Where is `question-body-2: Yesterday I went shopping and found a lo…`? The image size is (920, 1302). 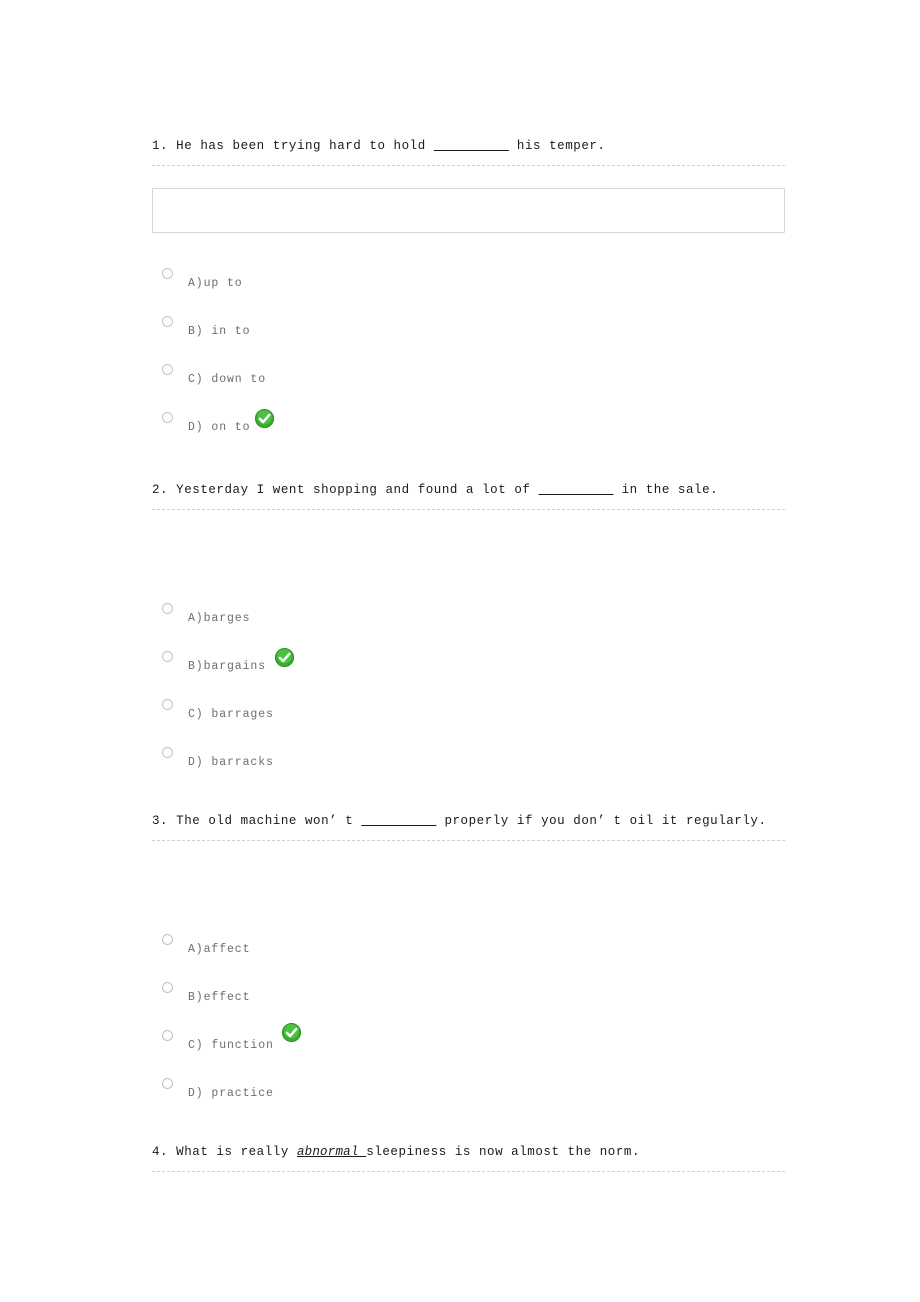
question-body-2: Yesterday I went shopping and found a lo… is located at coordinates (353, 490).